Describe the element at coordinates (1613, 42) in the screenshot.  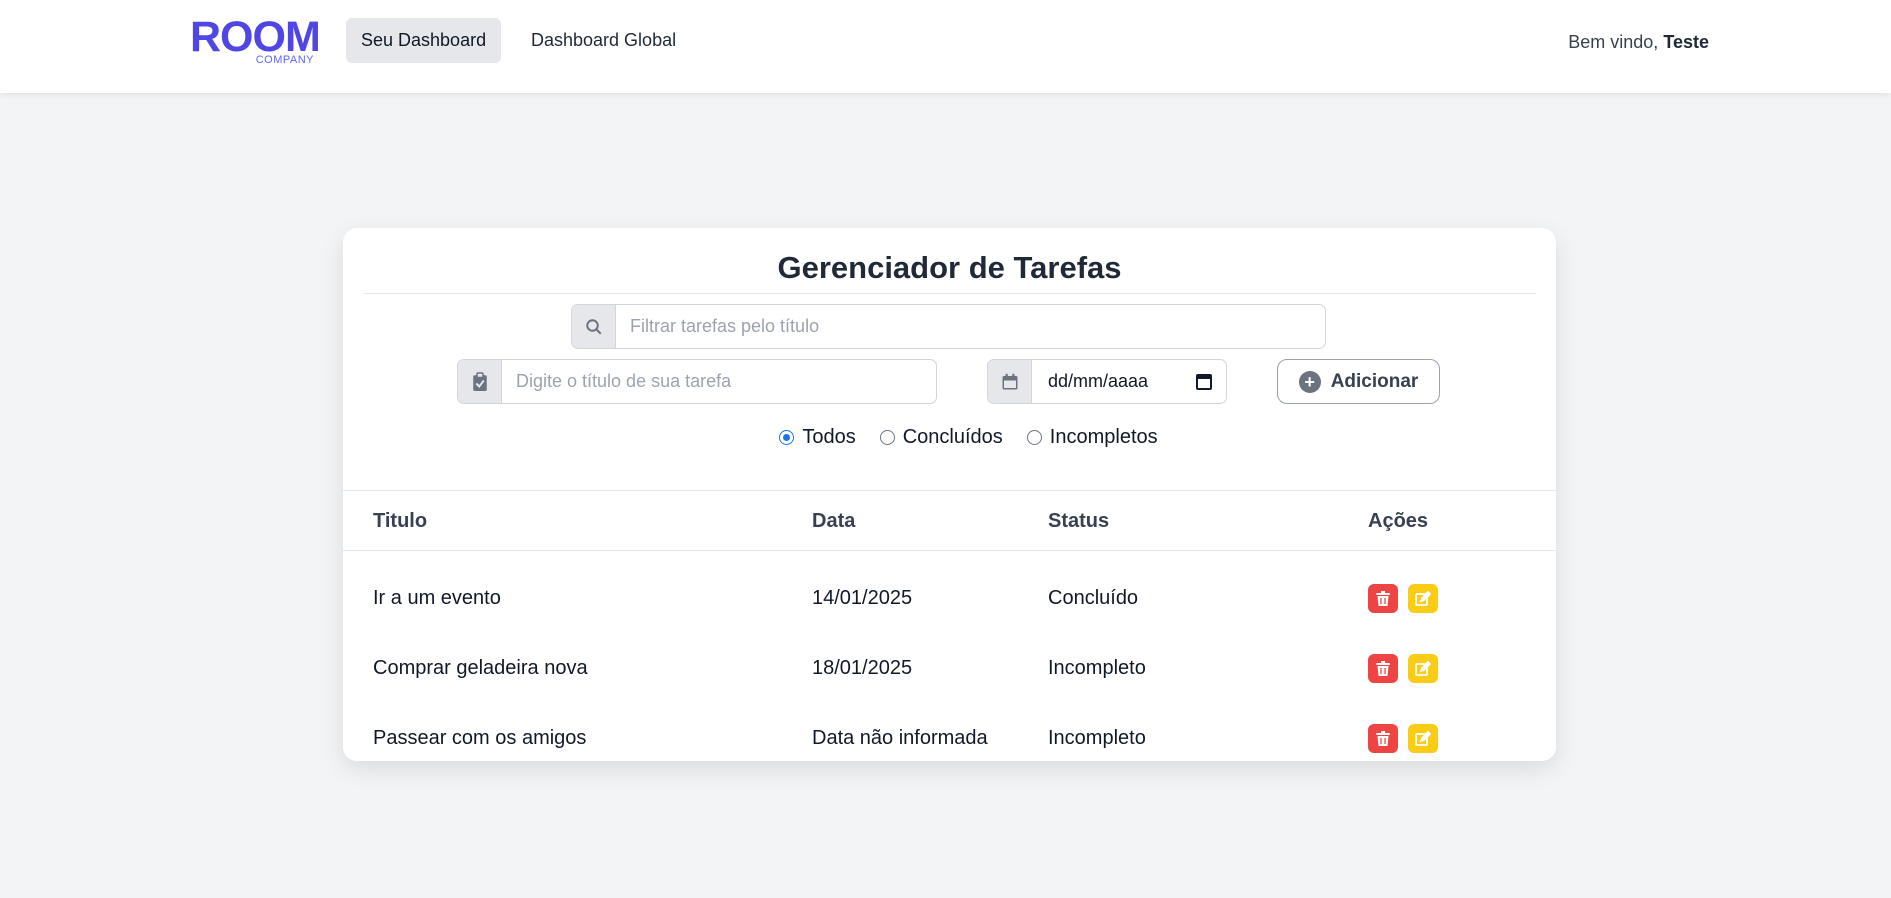
I see `welcome-prefix: Bem vindo,` at that location.